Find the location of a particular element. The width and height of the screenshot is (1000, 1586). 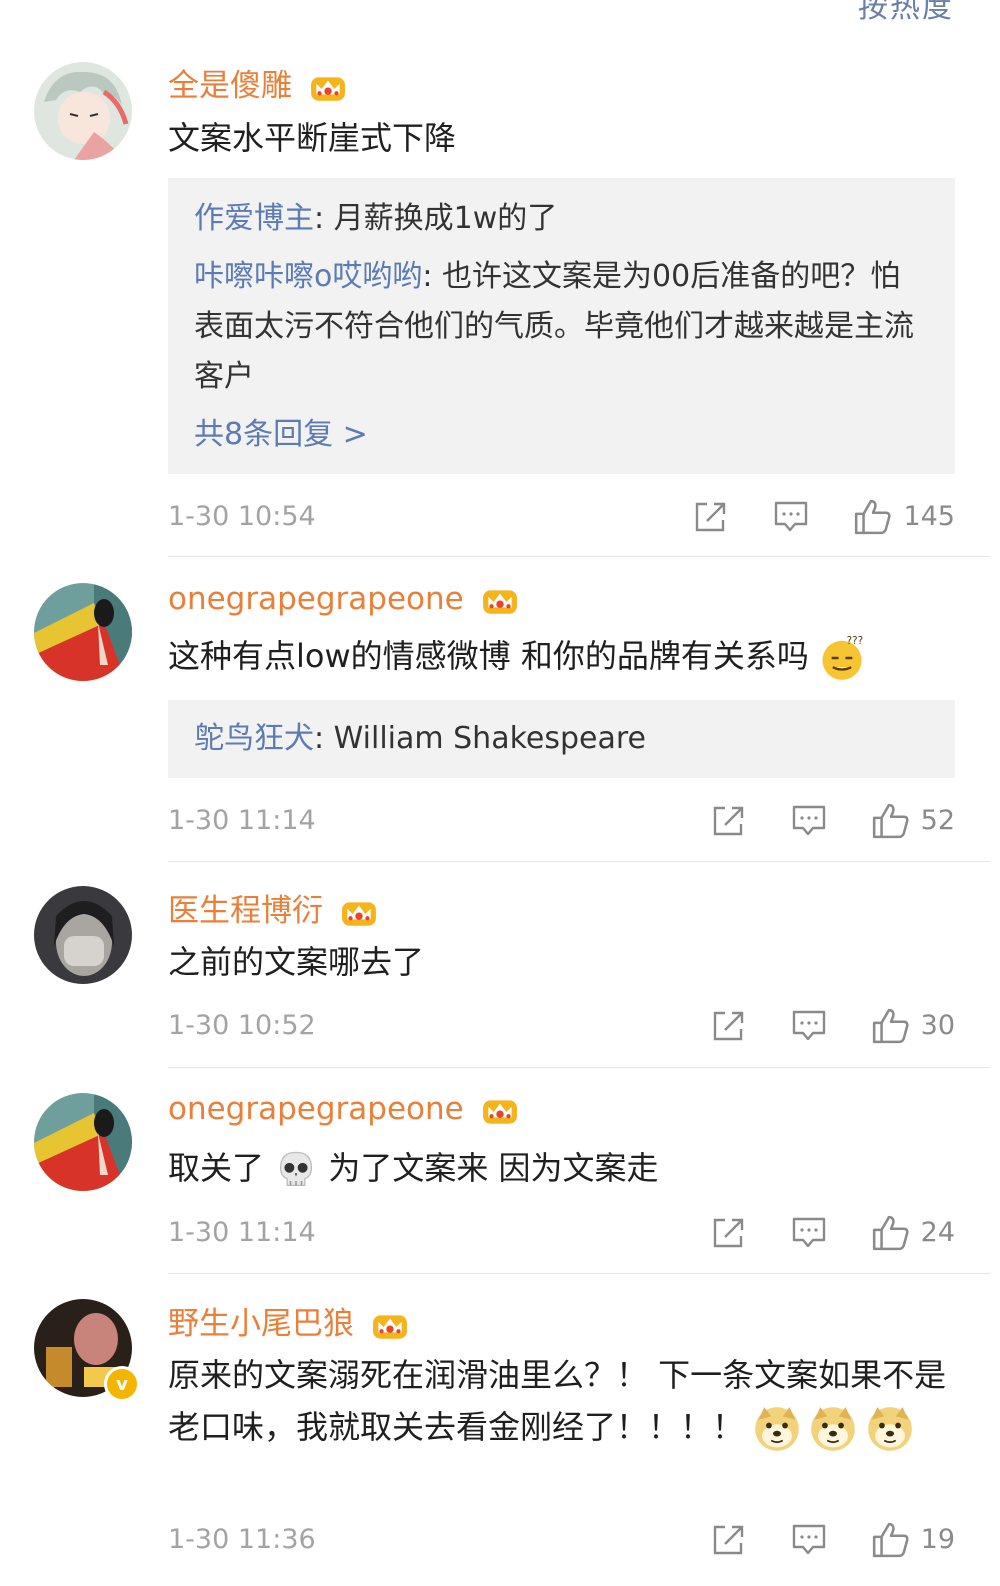

like-count: 145 is located at coordinates (929, 516).